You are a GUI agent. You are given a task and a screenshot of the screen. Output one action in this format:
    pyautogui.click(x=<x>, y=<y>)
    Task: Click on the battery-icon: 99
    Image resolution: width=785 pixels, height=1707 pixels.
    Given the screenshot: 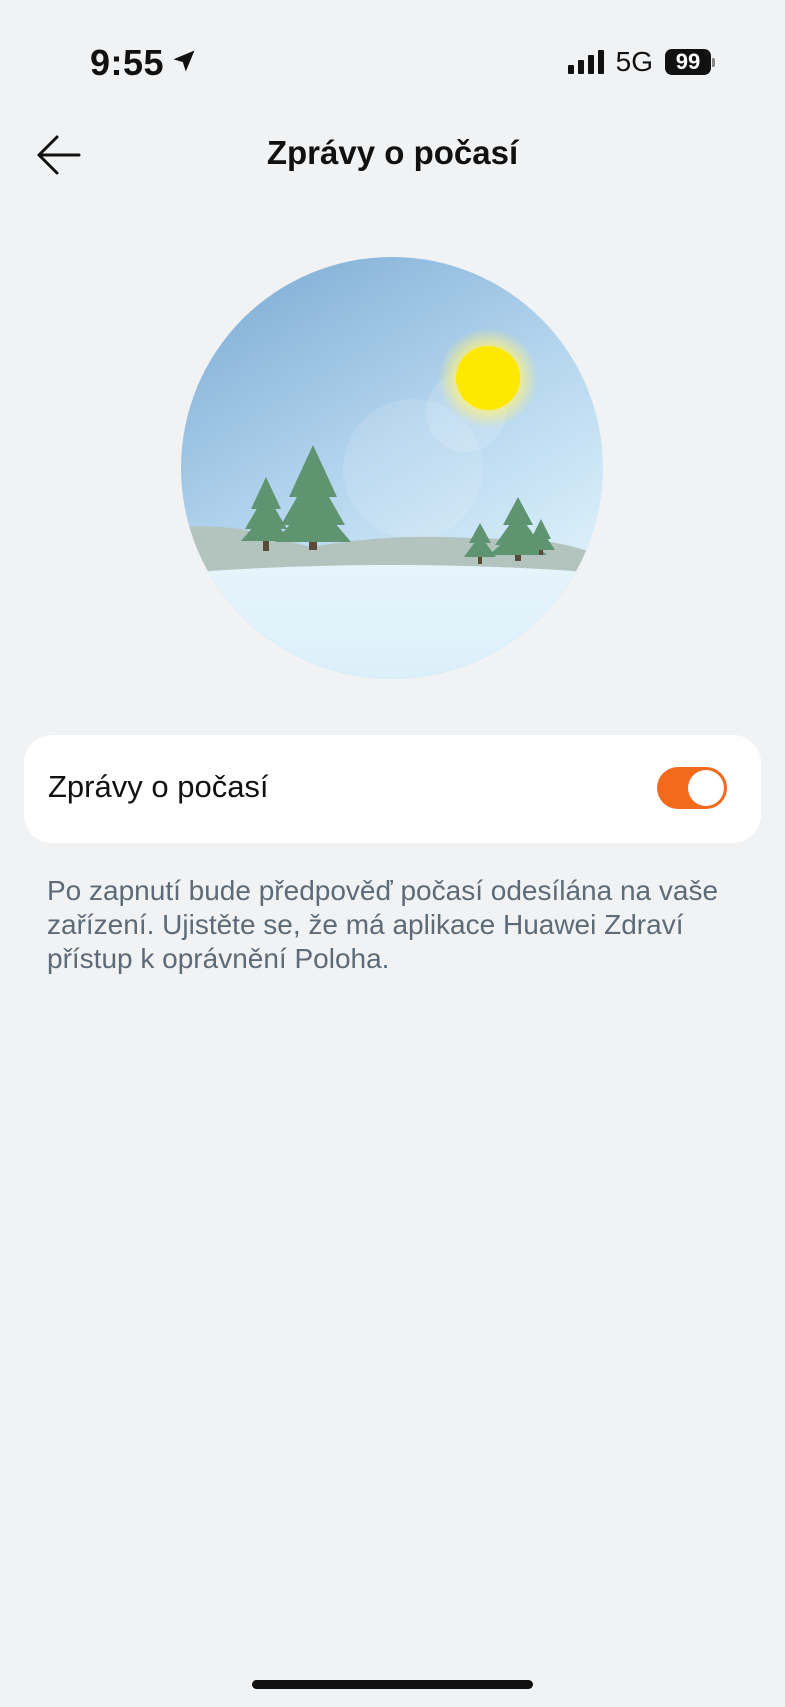 What is the action you would take?
    pyautogui.click(x=690, y=62)
    